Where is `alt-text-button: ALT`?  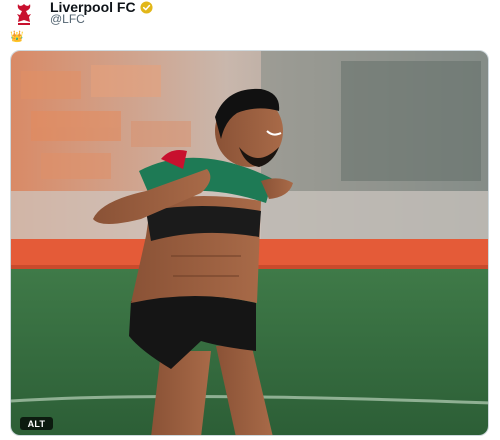 alt-text-button: ALT is located at coordinates (36, 423).